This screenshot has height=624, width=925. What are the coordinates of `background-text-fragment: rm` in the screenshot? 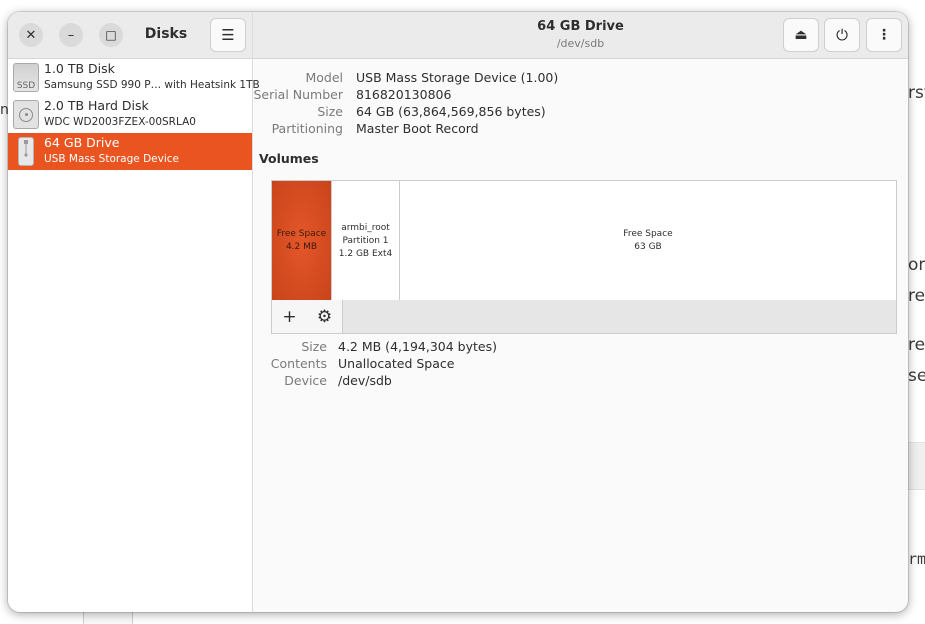 It's located at (916, 559).